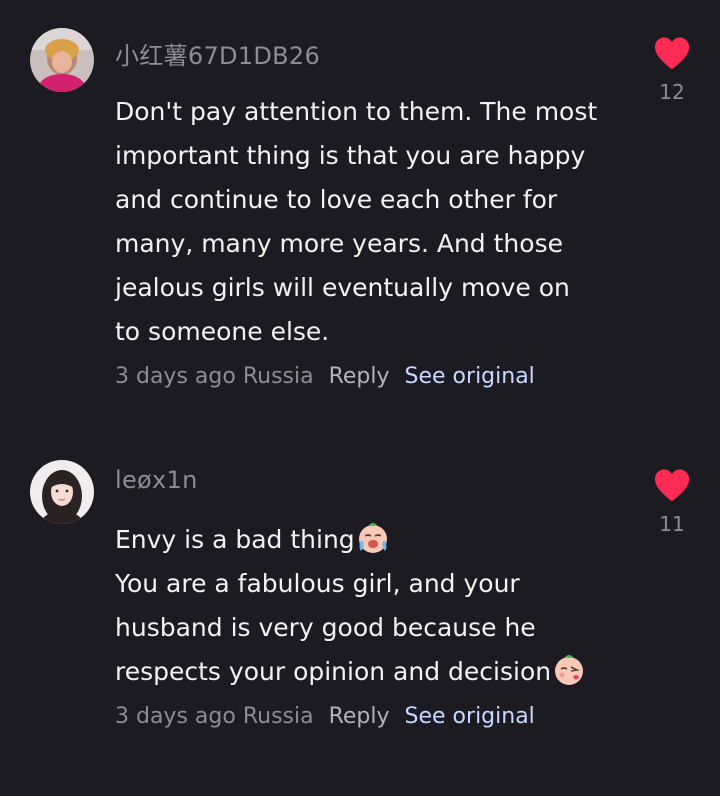  I want to click on comment-line: husband is very good because he, so click(325, 627).